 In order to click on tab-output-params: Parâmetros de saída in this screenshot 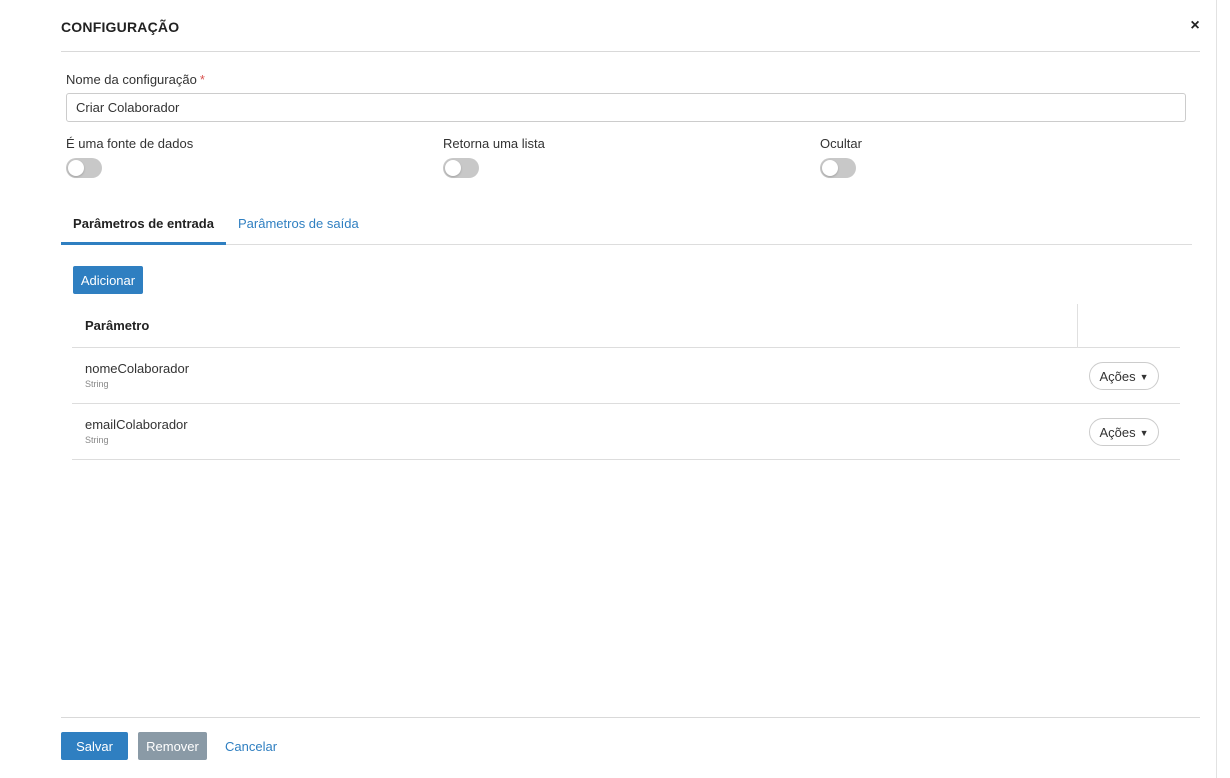, I will do `click(298, 225)`.